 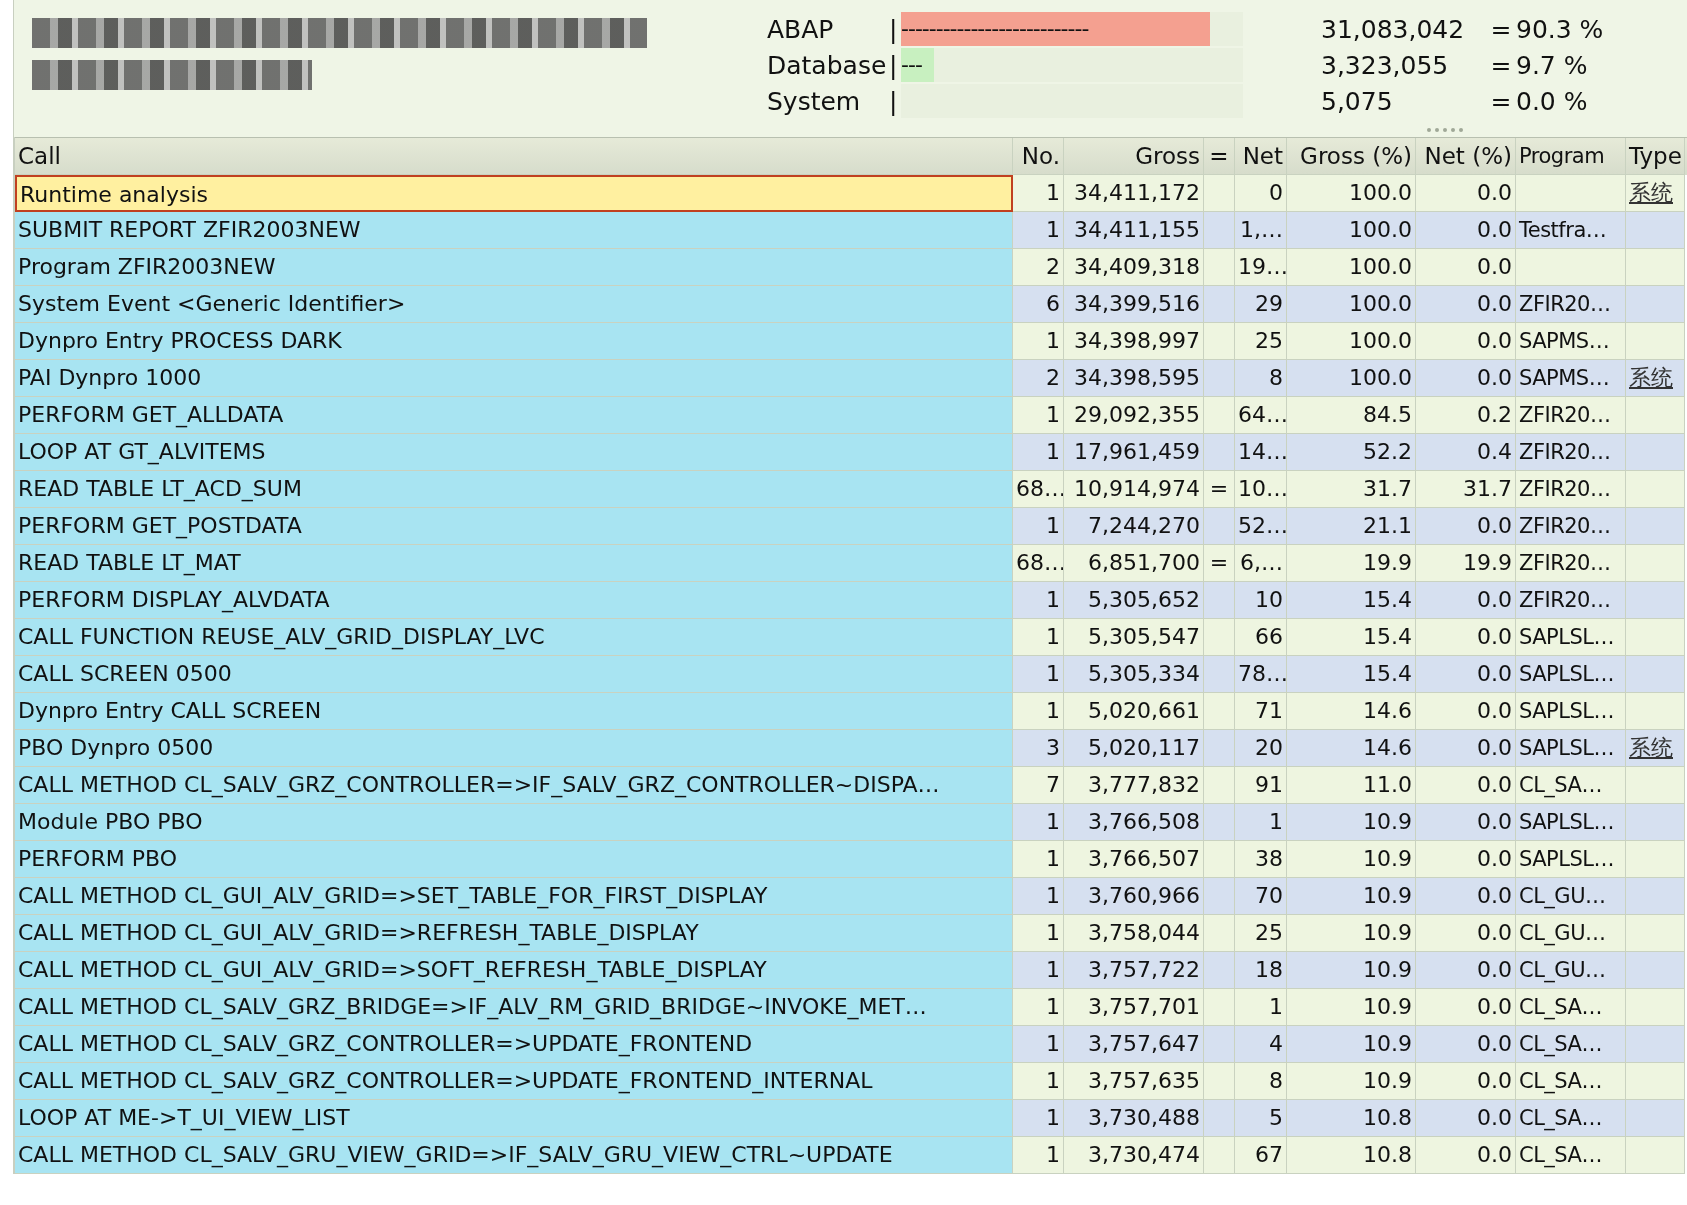 What do you see at coordinates (514, 489) in the screenshot?
I see `call-cell: READ TABLE LT_ACD_SUM` at bounding box center [514, 489].